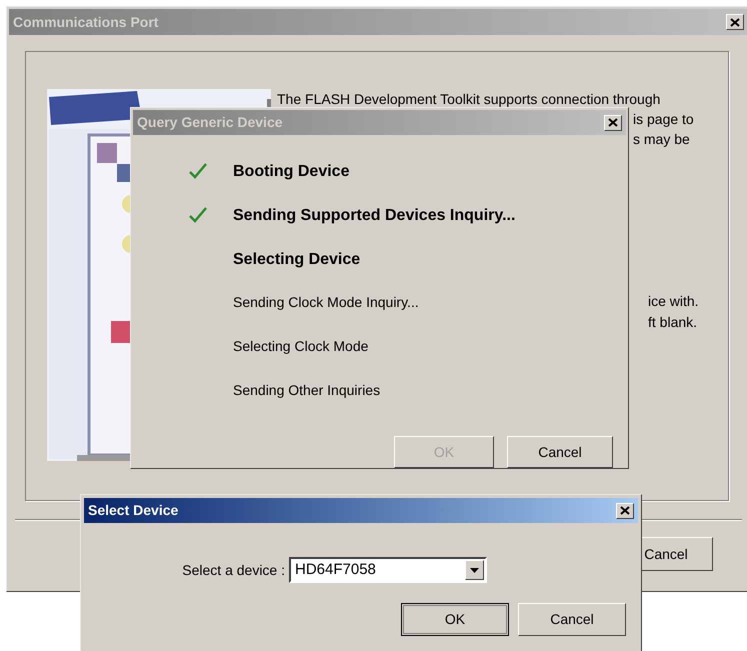 This screenshot has height=651, width=747. Describe the element at coordinates (296, 260) in the screenshot. I see `step-label: Selecting Device` at that location.